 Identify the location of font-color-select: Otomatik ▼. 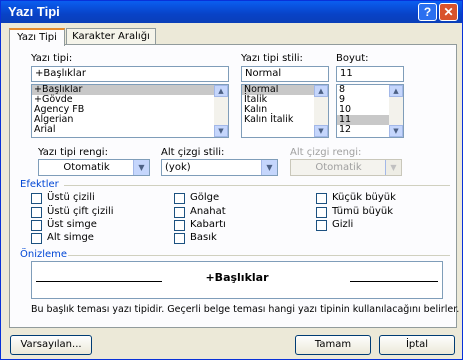
(94, 167).